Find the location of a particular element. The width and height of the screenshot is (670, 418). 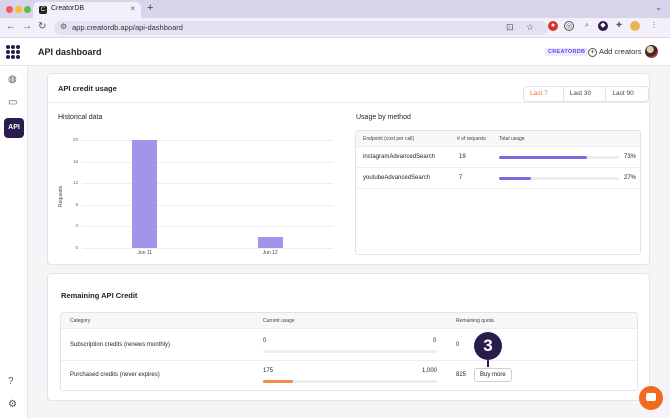

apps-grid-icon is located at coordinates (13, 52).